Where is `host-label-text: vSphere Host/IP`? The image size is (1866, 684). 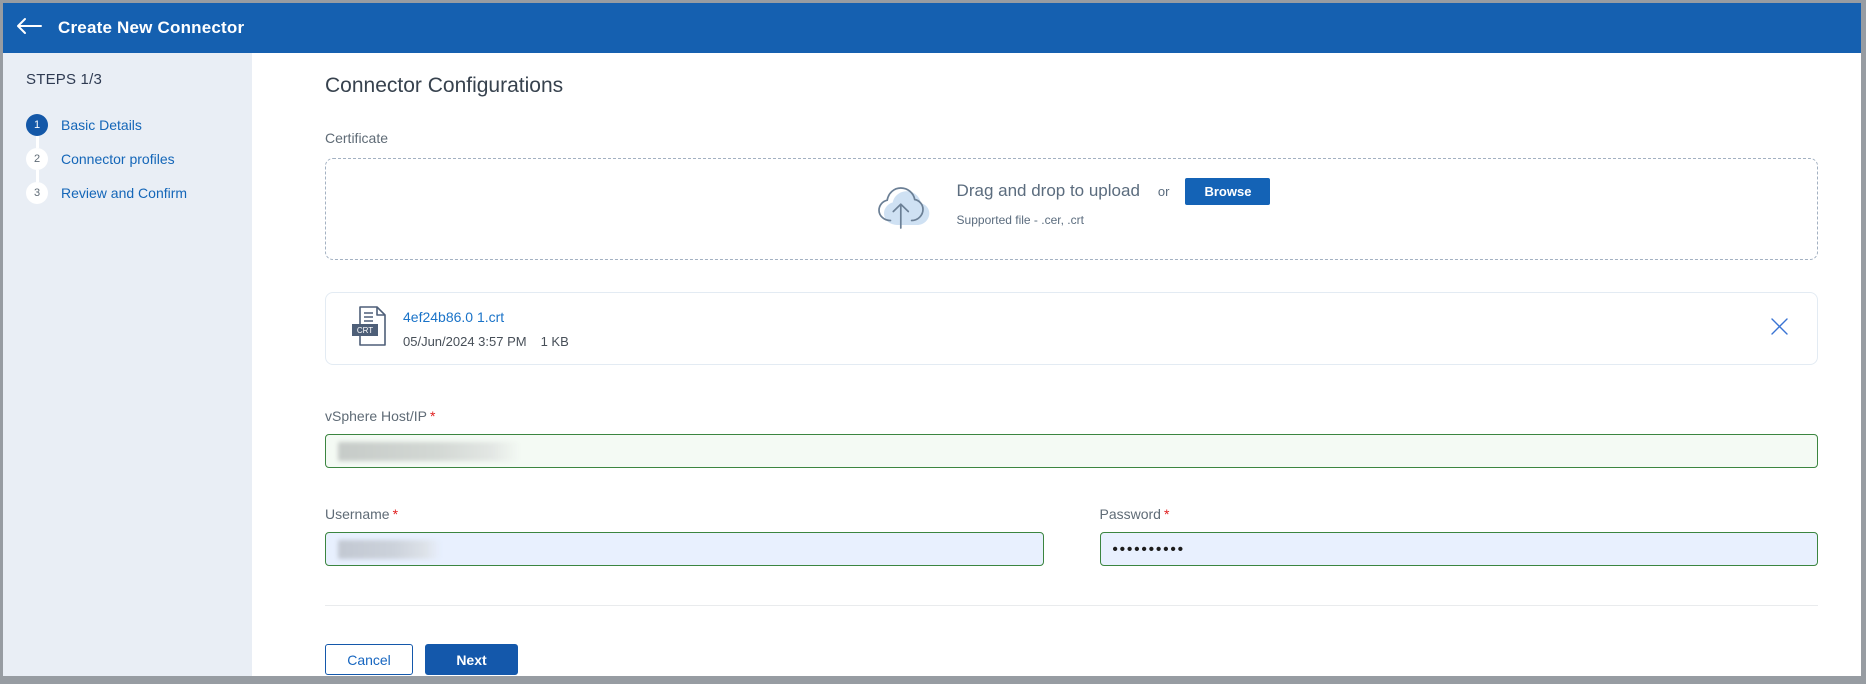
host-label-text: vSphere Host/IP is located at coordinates (376, 416).